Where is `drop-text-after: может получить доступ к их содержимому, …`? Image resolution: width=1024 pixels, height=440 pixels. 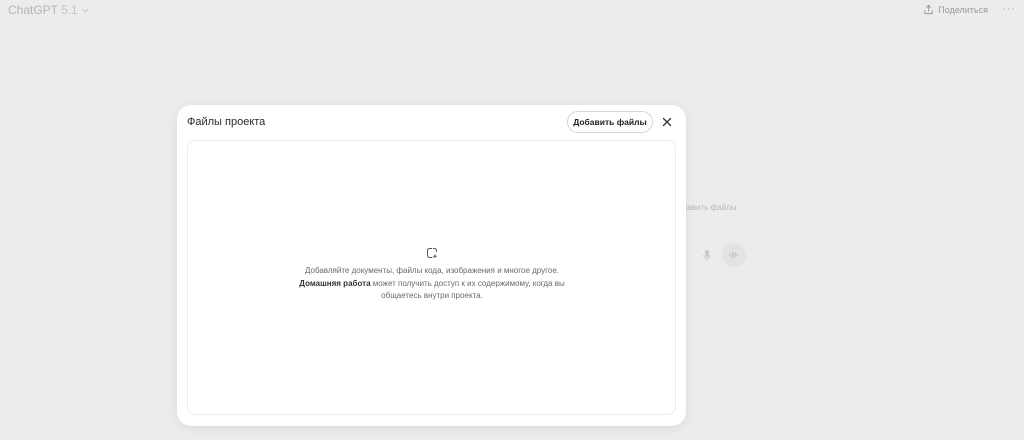
drop-text-after: может получить доступ к их содержимому, … is located at coordinates (468, 289).